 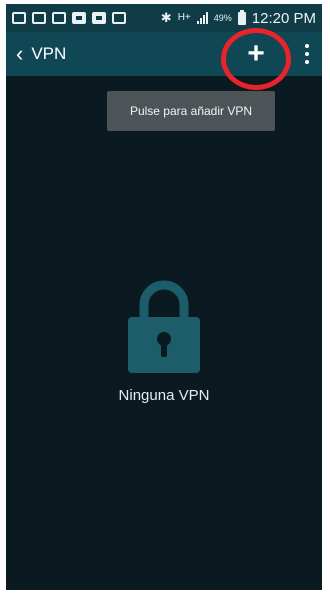 I want to click on back-button: ‹ VPN, so click(x=39, y=54).